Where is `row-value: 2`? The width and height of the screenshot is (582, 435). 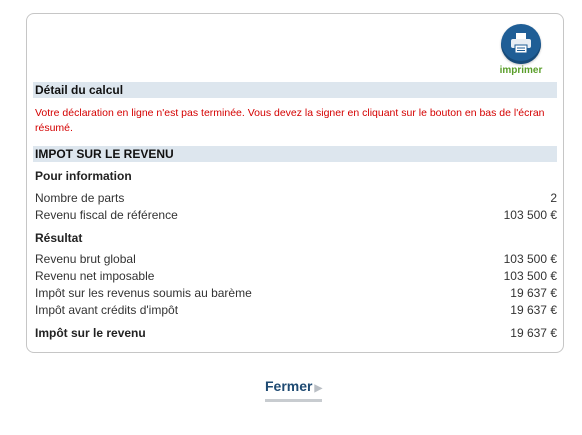 row-value: 2 is located at coordinates (553, 198).